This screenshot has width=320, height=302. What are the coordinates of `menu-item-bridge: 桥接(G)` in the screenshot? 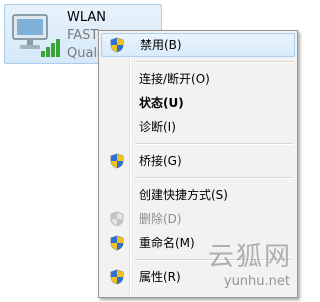 It's located at (198, 161).